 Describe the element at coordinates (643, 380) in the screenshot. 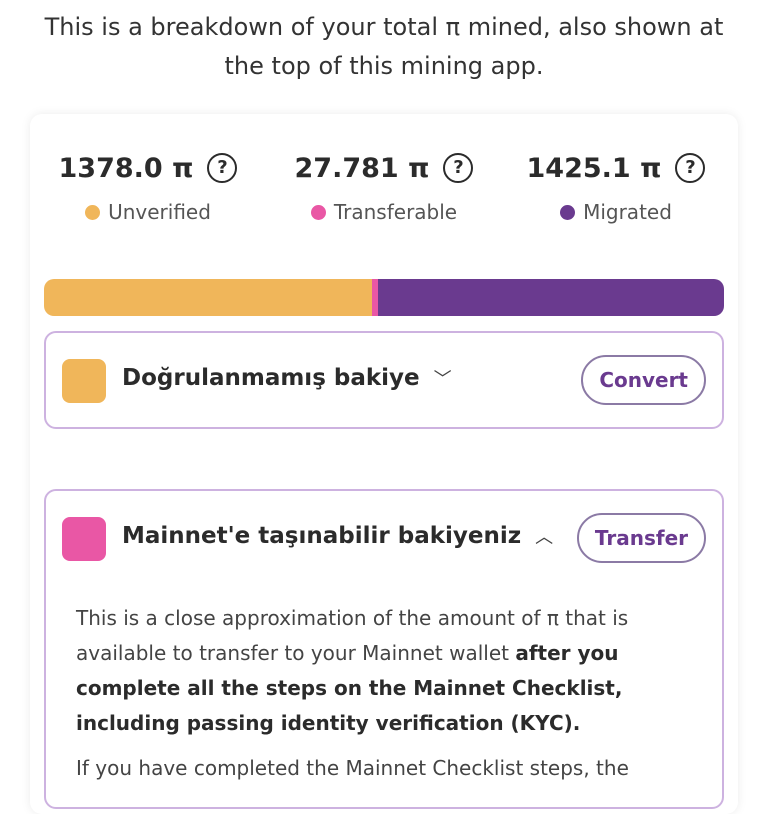

I see `convert-button: Convert` at that location.